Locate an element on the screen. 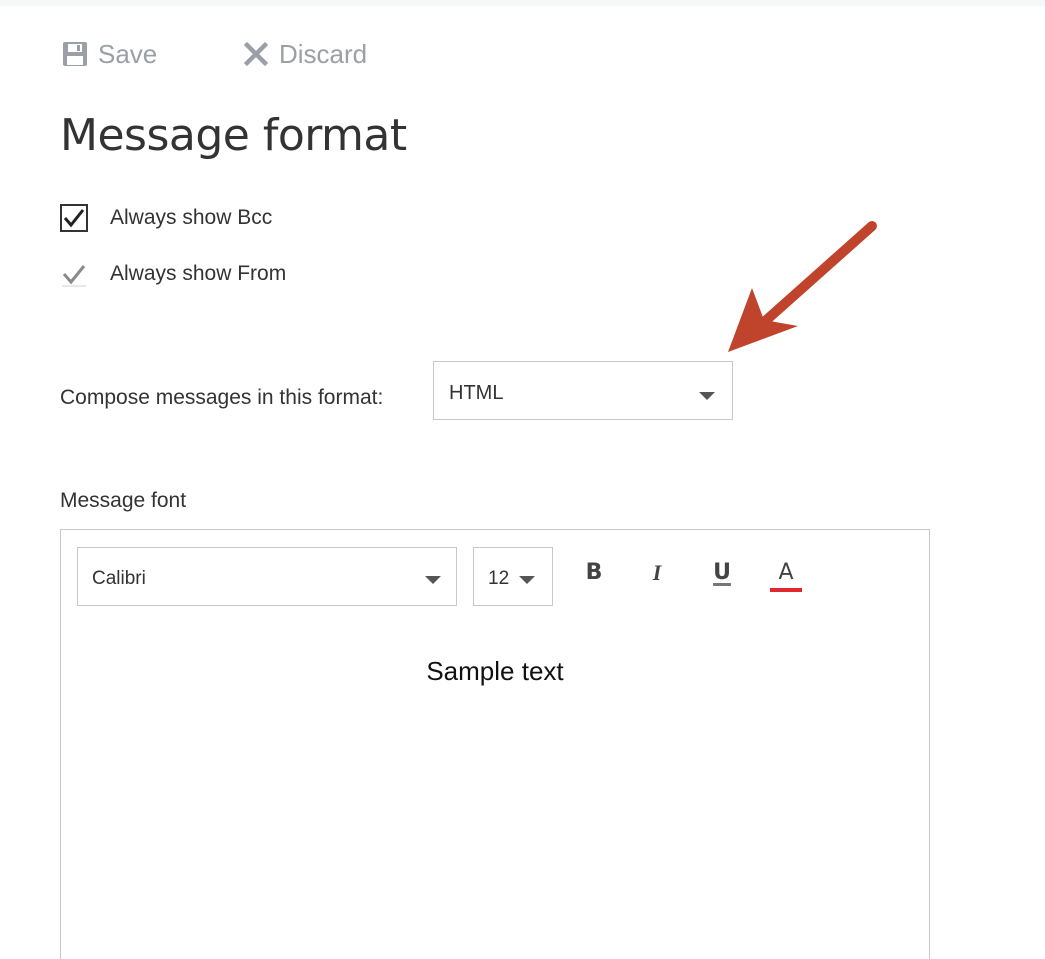 This screenshot has width=1045, height=959. always-show-bcc-checkbox is located at coordinates (74, 218).